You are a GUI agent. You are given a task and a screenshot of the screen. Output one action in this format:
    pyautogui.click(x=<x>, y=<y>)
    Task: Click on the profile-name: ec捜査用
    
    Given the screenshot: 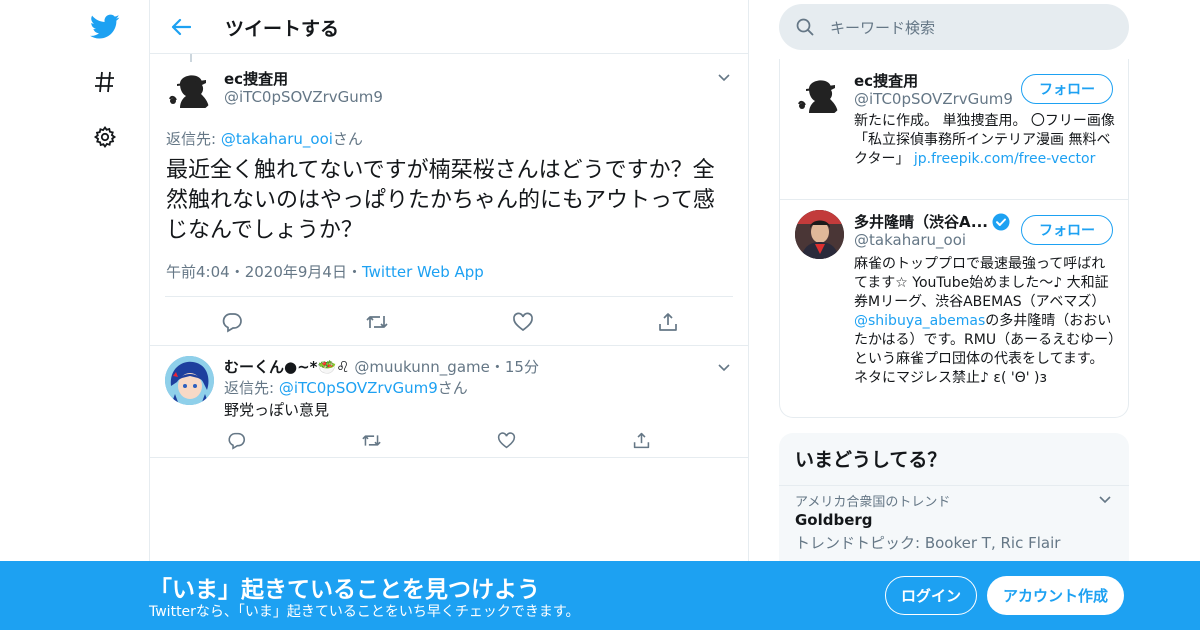 What is the action you would take?
    pyautogui.click(x=886, y=80)
    